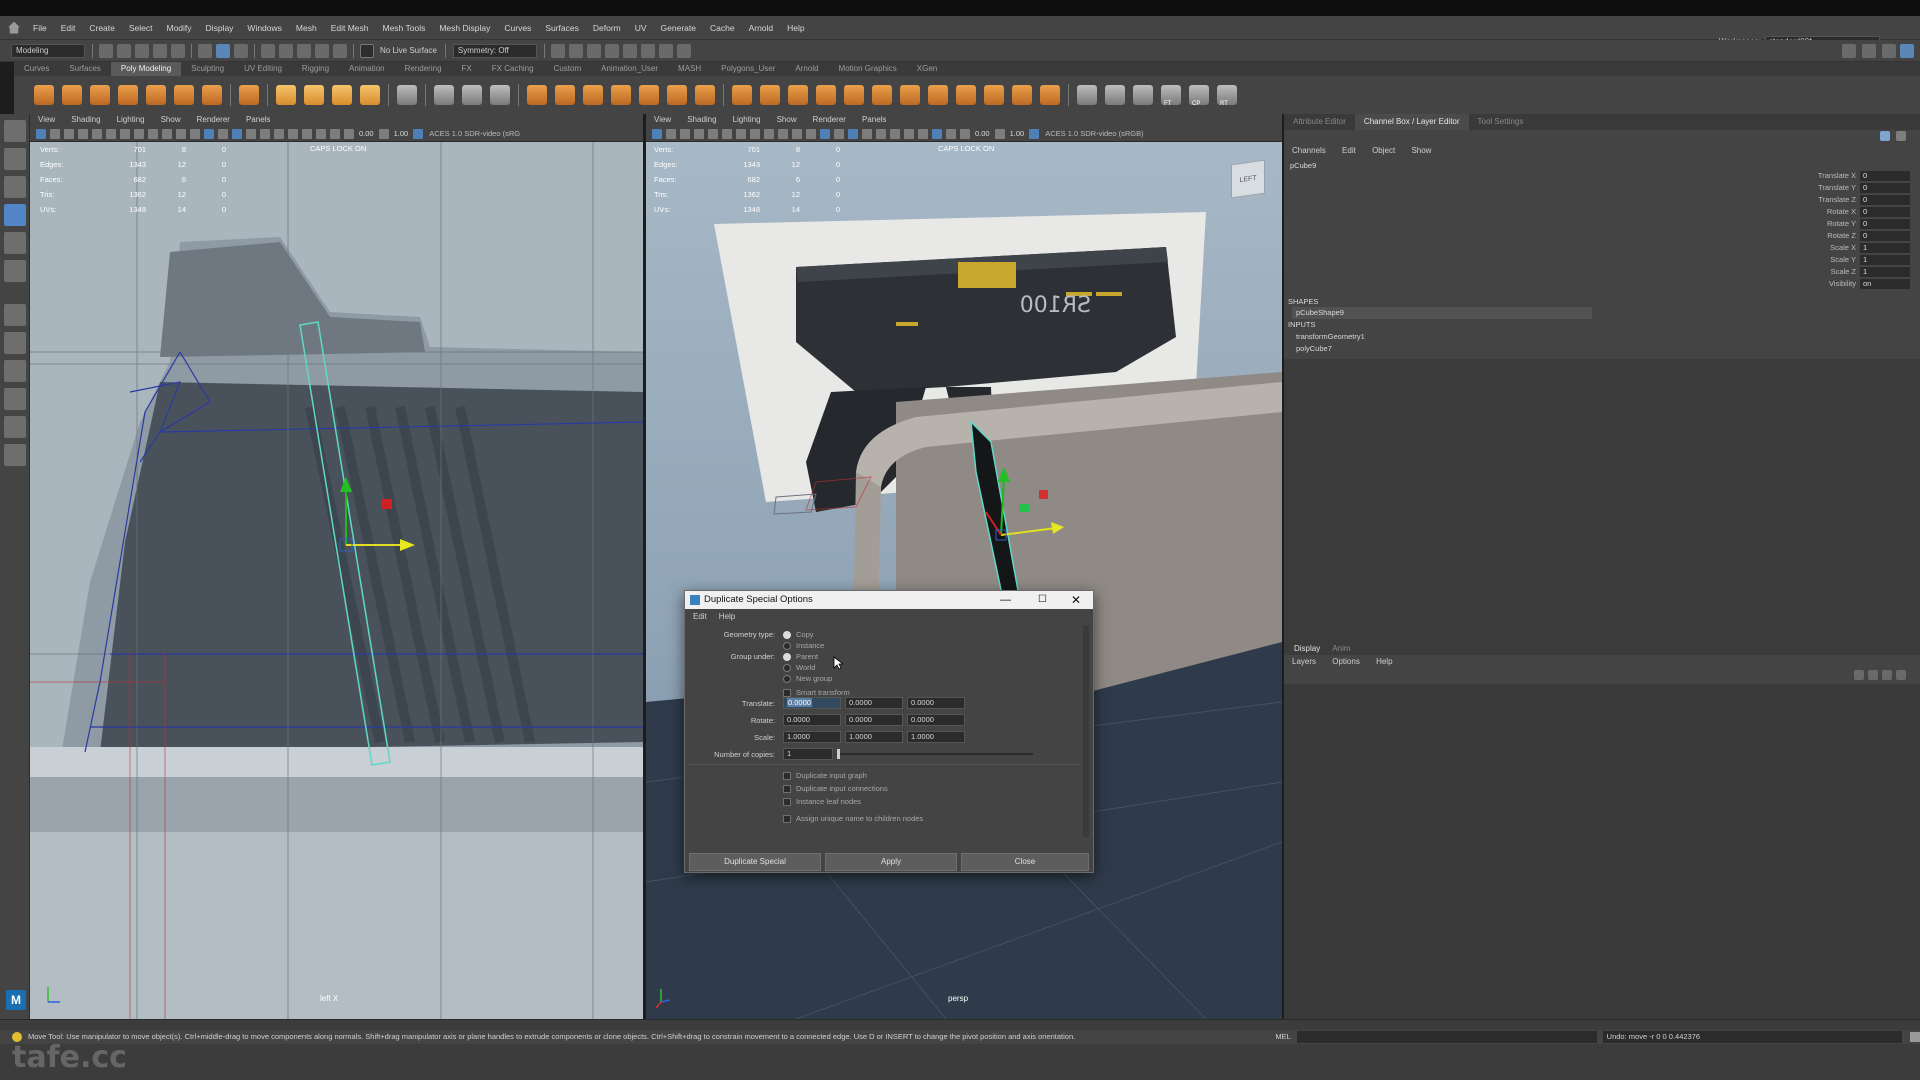  I want to click on safe-title-icon, so click(181, 133).